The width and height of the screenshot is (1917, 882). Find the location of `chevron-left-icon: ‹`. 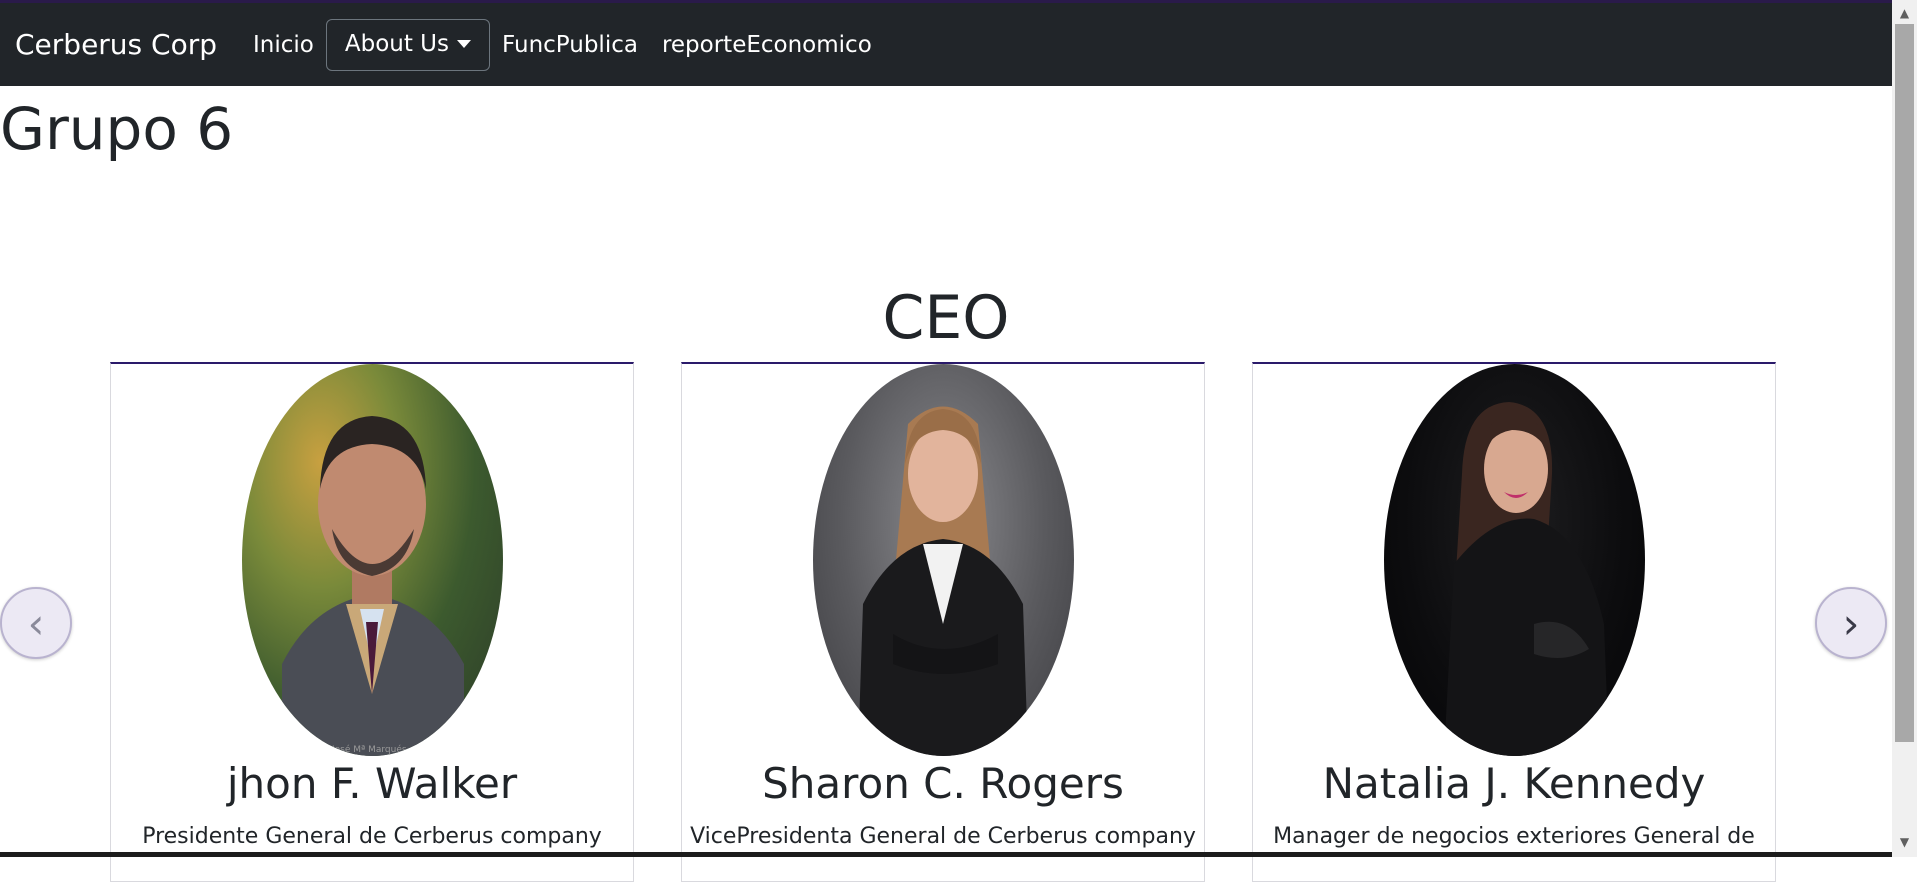

chevron-left-icon: ‹ is located at coordinates (36, 623).